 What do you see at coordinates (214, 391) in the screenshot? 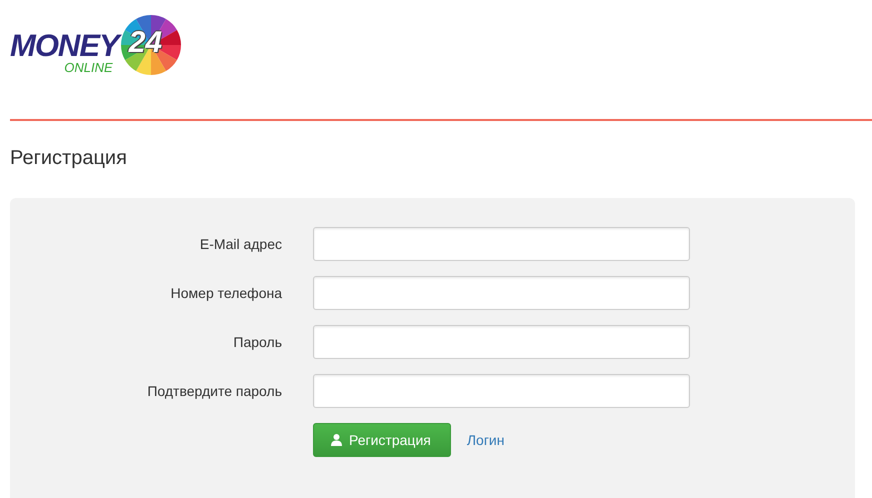
I see `field-label: Подтвердите пароль` at bounding box center [214, 391].